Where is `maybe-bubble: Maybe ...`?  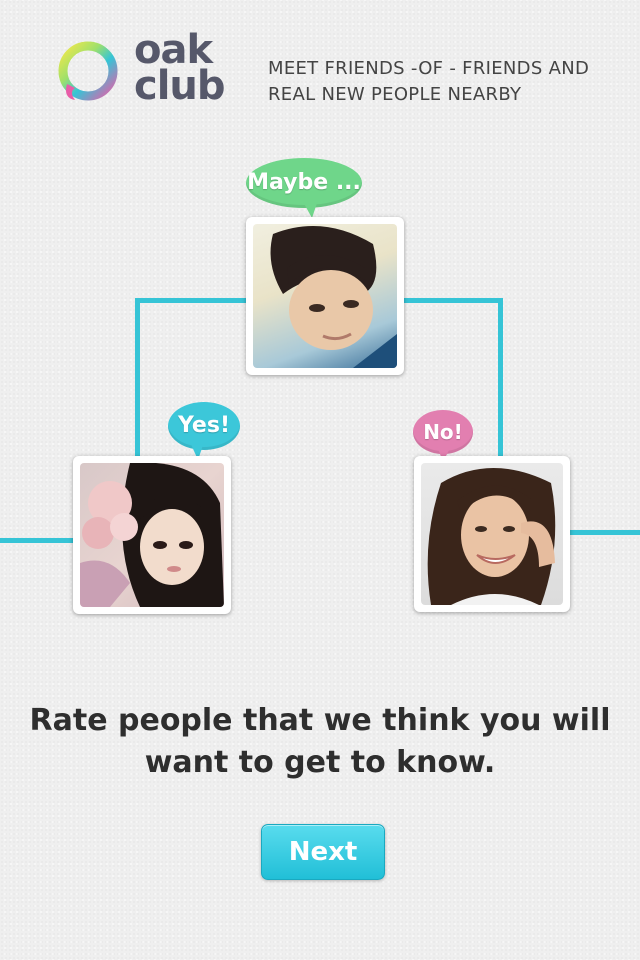
maybe-bubble: Maybe ... is located at coordinates (304, 188).